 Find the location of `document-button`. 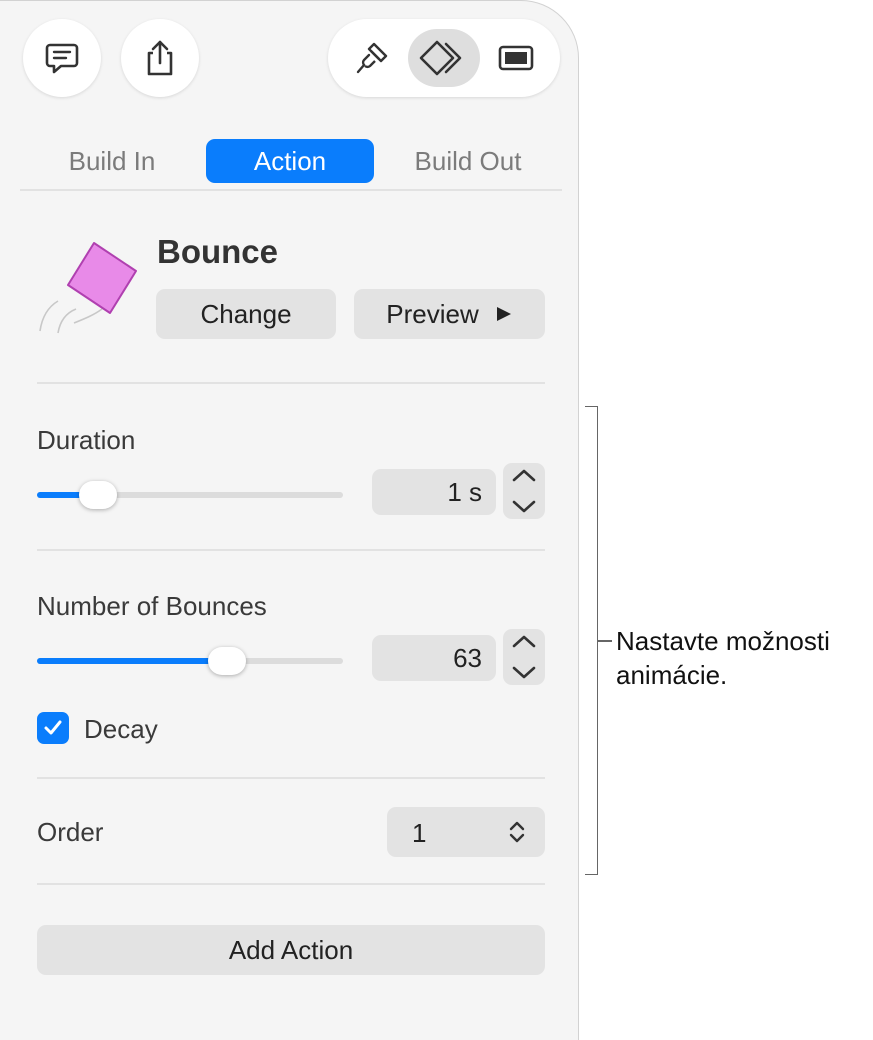

document-button is located at coordinates (516, 58).